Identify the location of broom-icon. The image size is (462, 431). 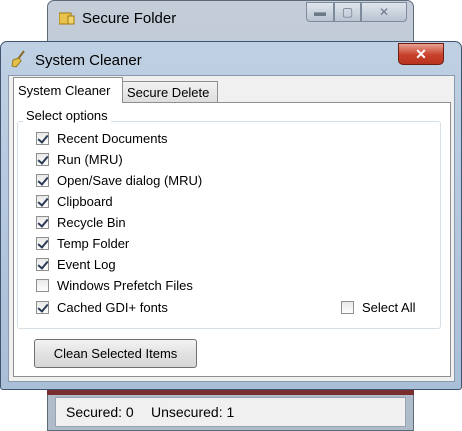
(18, 59).